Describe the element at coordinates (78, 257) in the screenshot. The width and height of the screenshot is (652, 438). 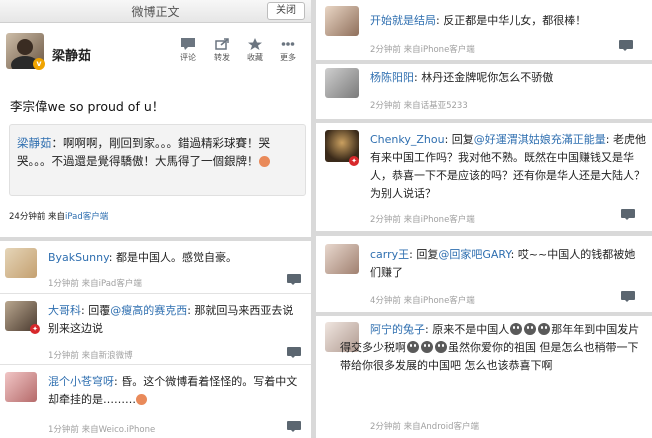
I see `comment-user: ByakSunny` at that location.